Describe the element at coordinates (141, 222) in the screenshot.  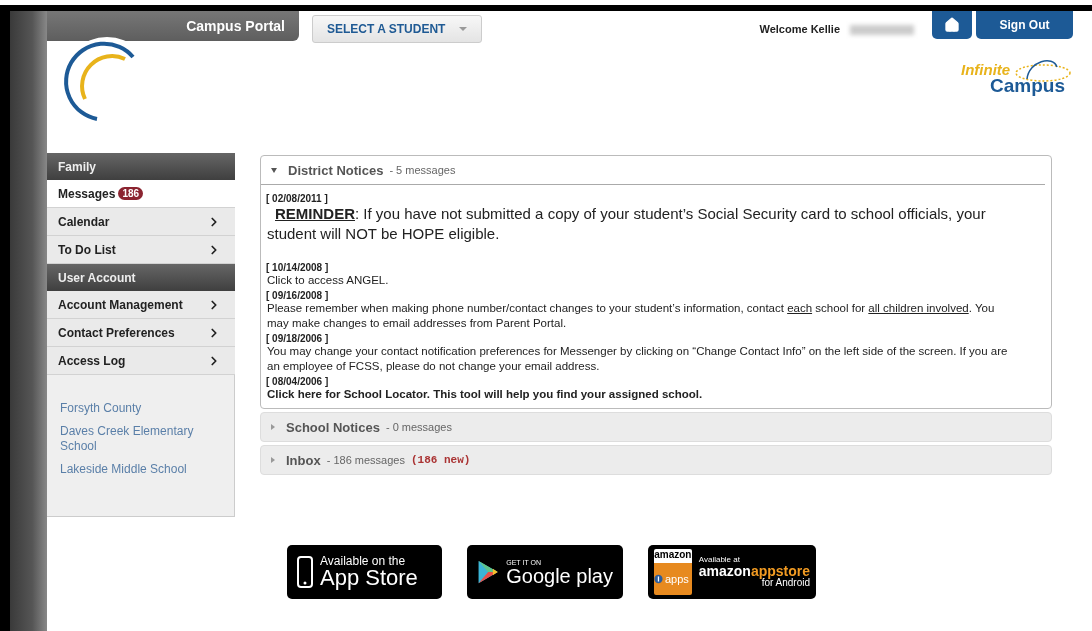
I see `sidebar-item: Calendar` at that location.